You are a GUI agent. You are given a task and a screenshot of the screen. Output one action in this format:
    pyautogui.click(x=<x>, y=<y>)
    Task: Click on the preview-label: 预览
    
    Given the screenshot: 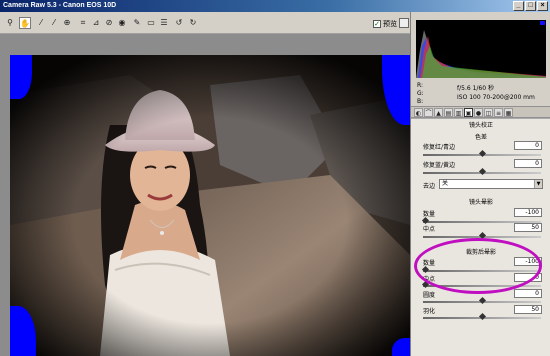 What is the action you would take?
    pyautogui.click(x=390, y=24)
    